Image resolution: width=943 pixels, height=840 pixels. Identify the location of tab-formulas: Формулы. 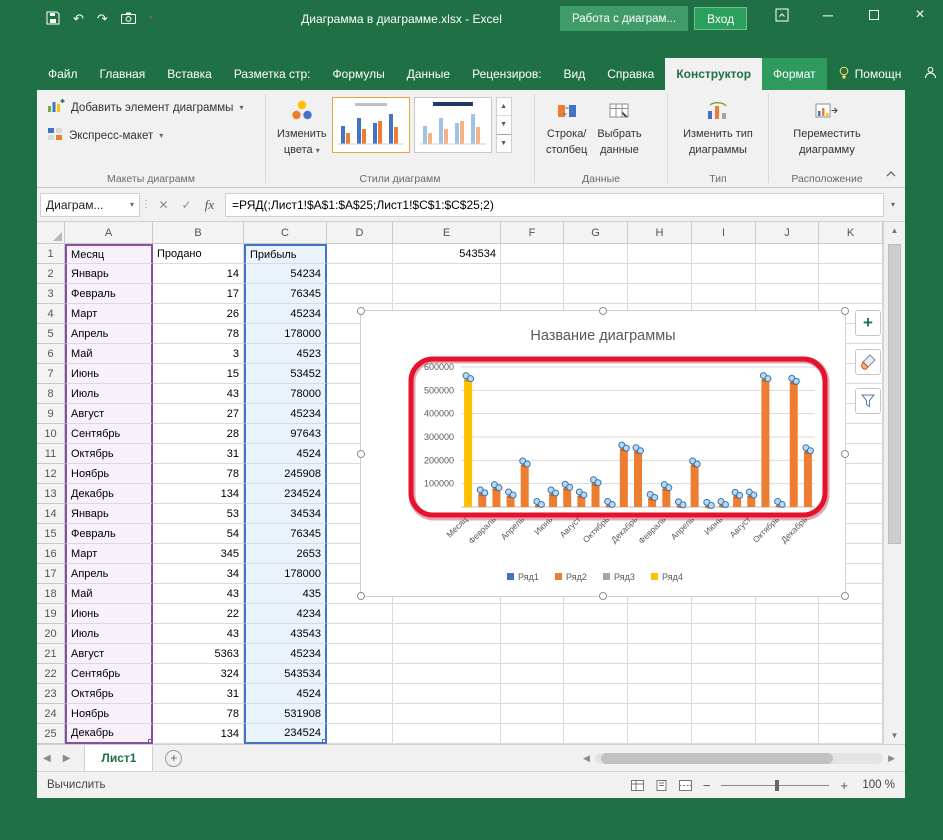
(359, 74).